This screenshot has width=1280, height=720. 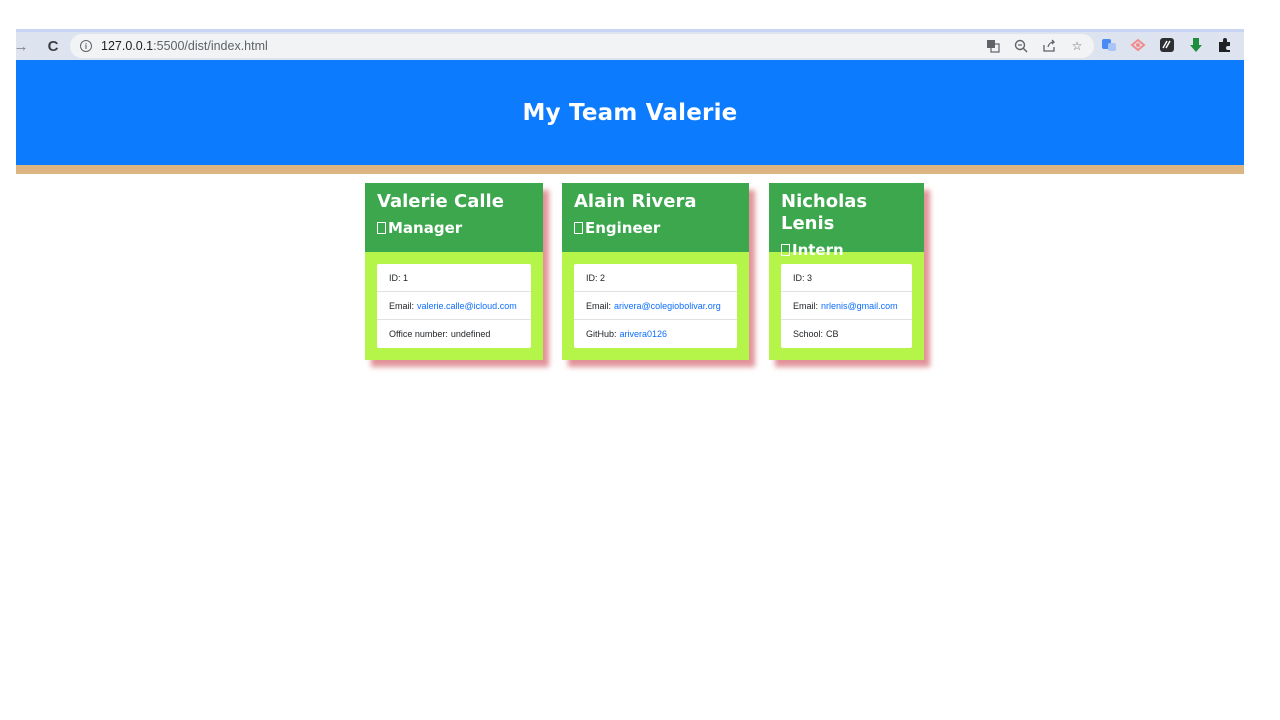 What do you see at coordinates (53, 46) in the screenshot?
I see `reload-icon: C` at bounding box center [53, 46].